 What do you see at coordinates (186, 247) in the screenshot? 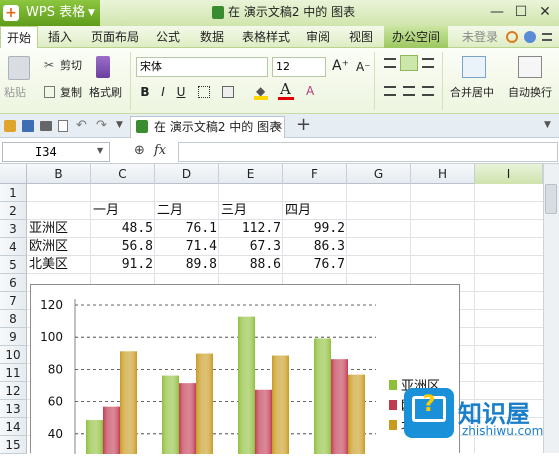
I see `cell-d4: 71.4` at bounding box center [186, 247].